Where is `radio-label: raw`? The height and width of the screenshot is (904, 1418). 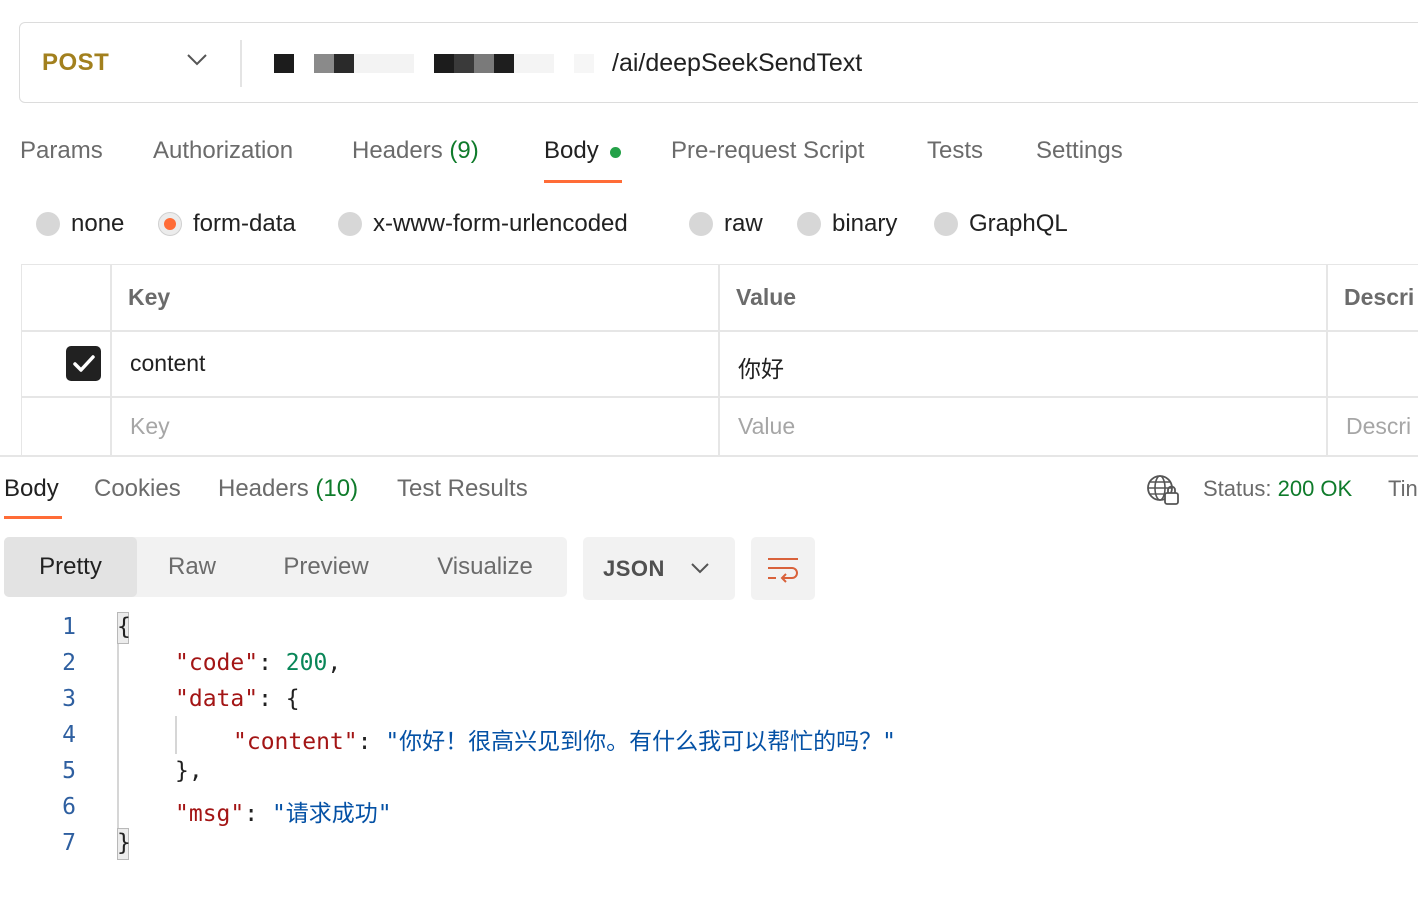
radio-label: raw is located at coordinates (743, 223).